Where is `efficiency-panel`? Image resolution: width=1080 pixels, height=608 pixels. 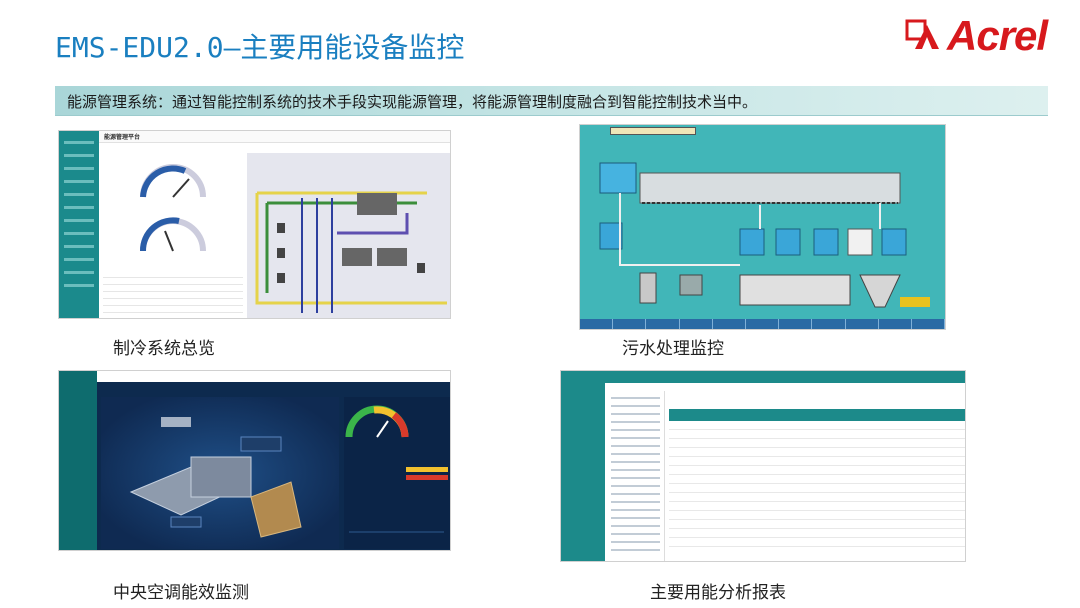 efficiency-panel is located at coordinates (397, 473).